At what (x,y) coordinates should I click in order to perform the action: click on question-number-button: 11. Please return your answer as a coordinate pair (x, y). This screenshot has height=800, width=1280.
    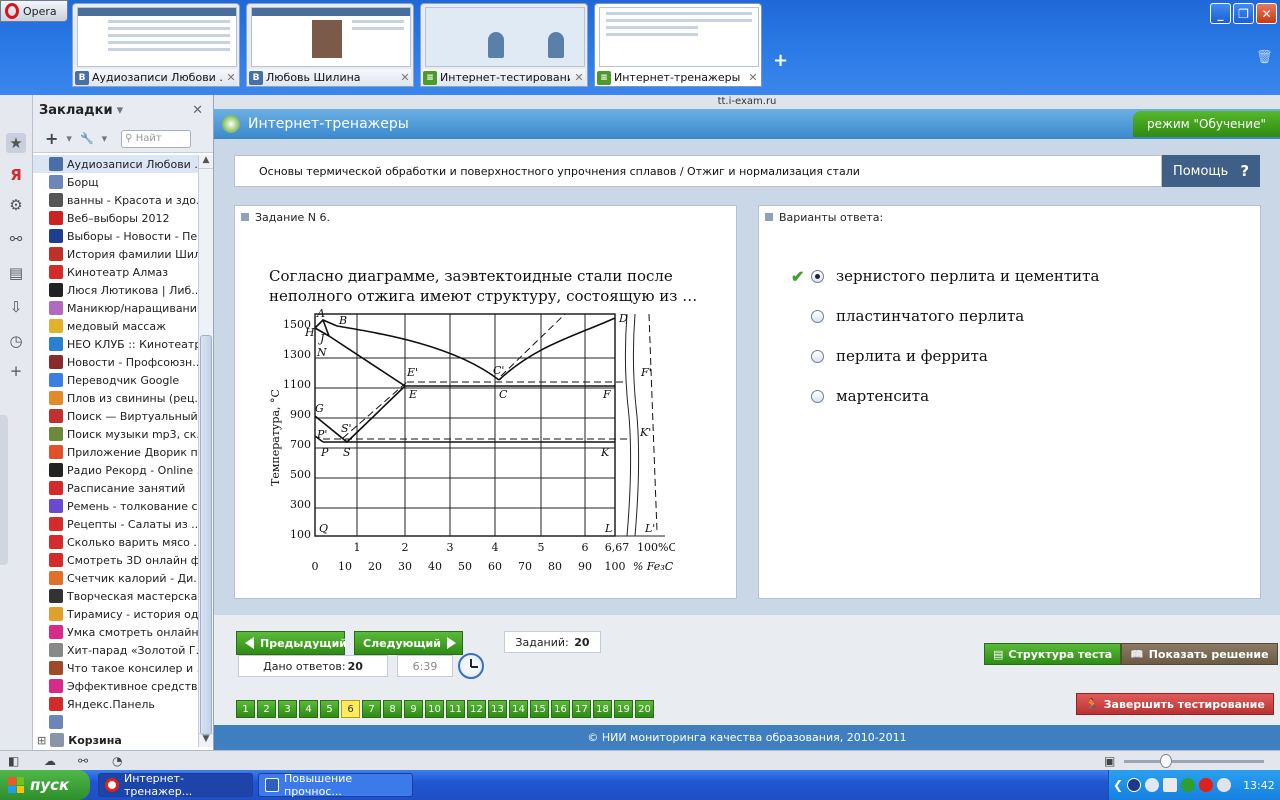
    Looking at the image, I should click on (455, 709).